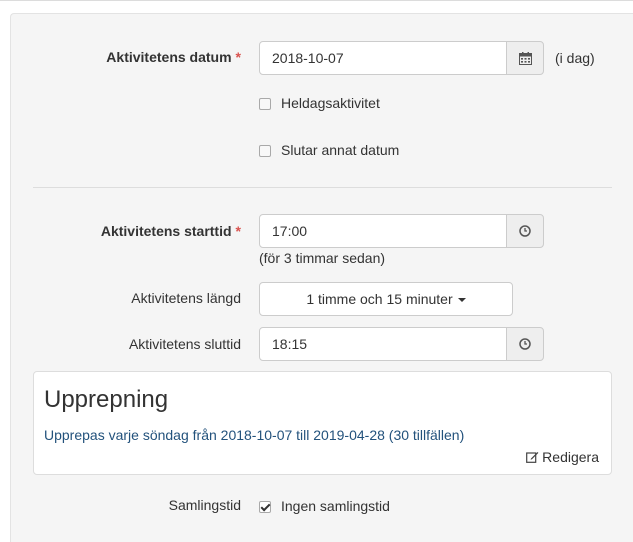 This screenshot has height=542, width=633. Describe the element at coordinates (461, 300) in the screenshot. I see `caret-down-icon` at that location.